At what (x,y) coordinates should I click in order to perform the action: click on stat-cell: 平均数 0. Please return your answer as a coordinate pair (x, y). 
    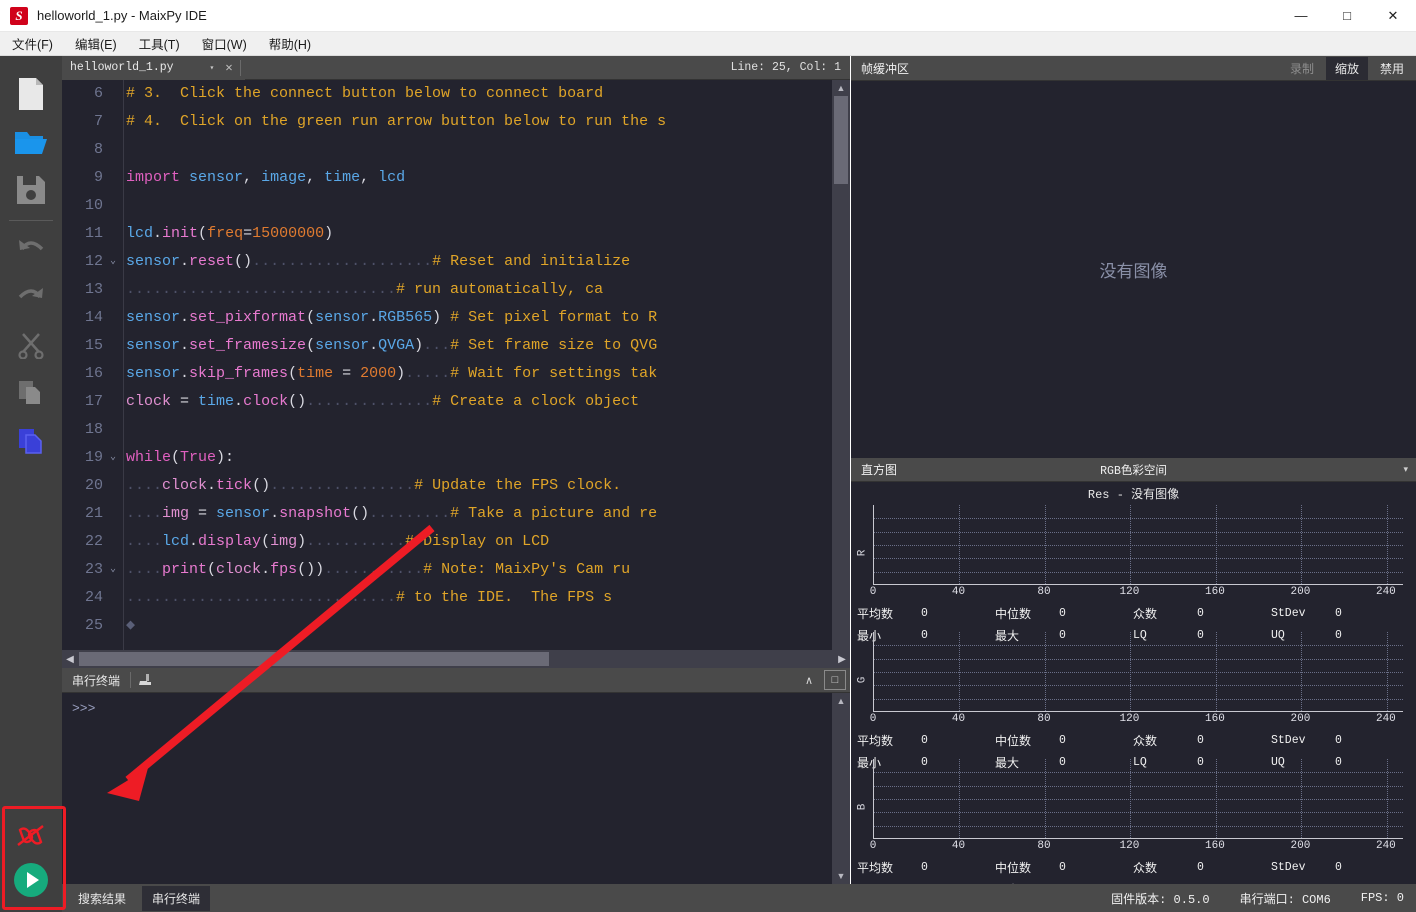
    Looking at the image, I should click on (920, 740).